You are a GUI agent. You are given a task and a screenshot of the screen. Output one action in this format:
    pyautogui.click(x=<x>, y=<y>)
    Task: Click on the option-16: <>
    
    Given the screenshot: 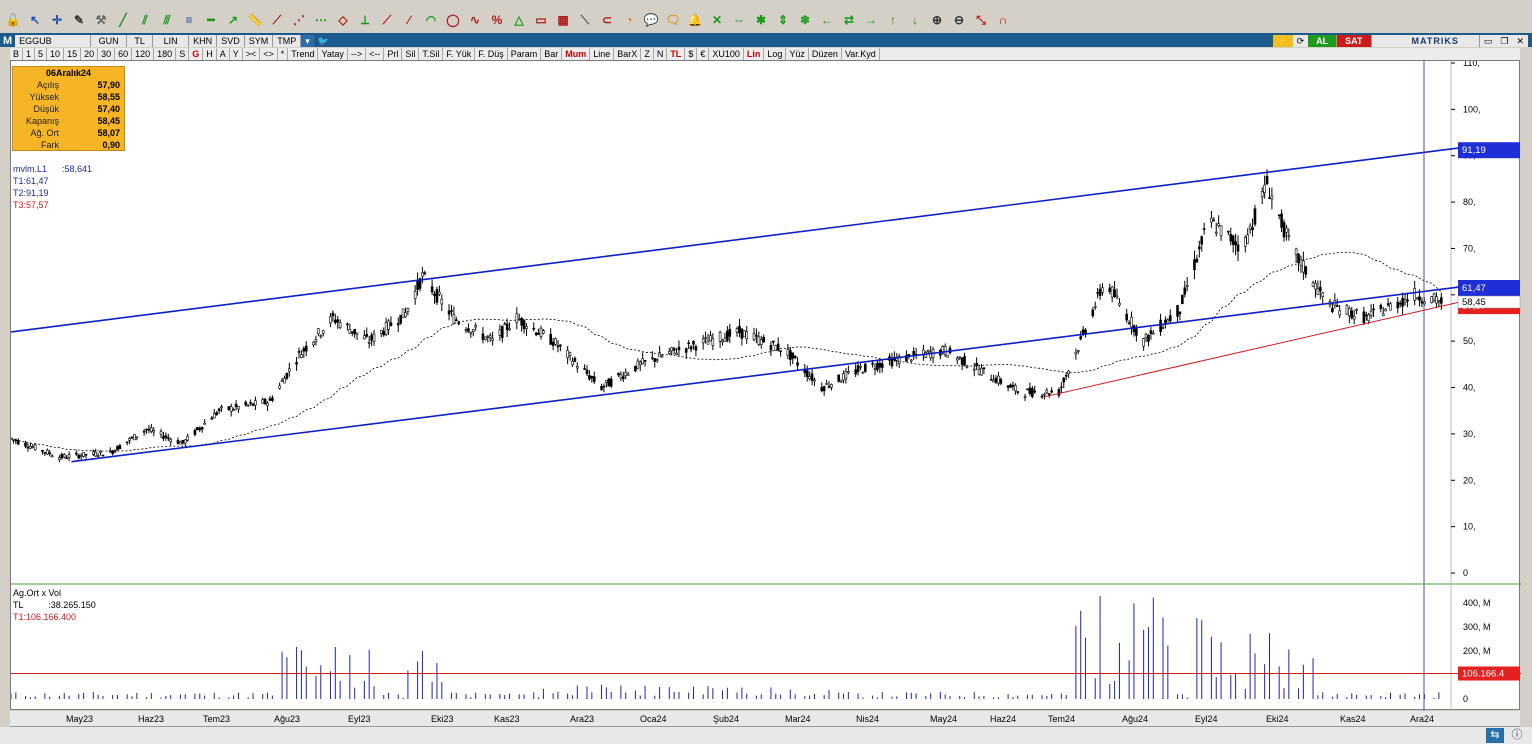 What is the action you would take?
    pyautogui.click(x=269, y=54)
    